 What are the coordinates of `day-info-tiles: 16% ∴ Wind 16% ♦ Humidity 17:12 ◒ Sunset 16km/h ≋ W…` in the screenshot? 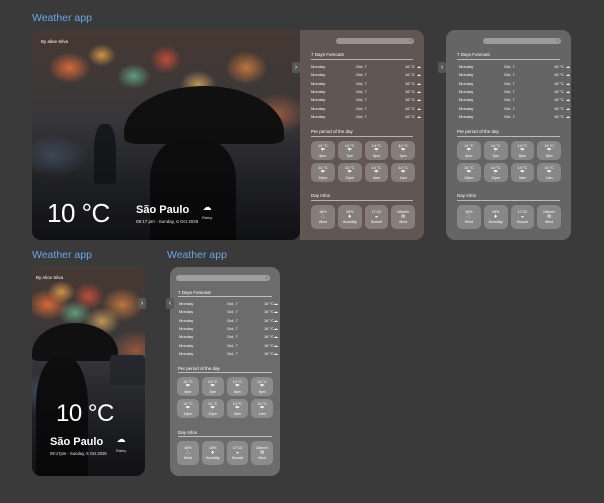 It's located at (363, 217).